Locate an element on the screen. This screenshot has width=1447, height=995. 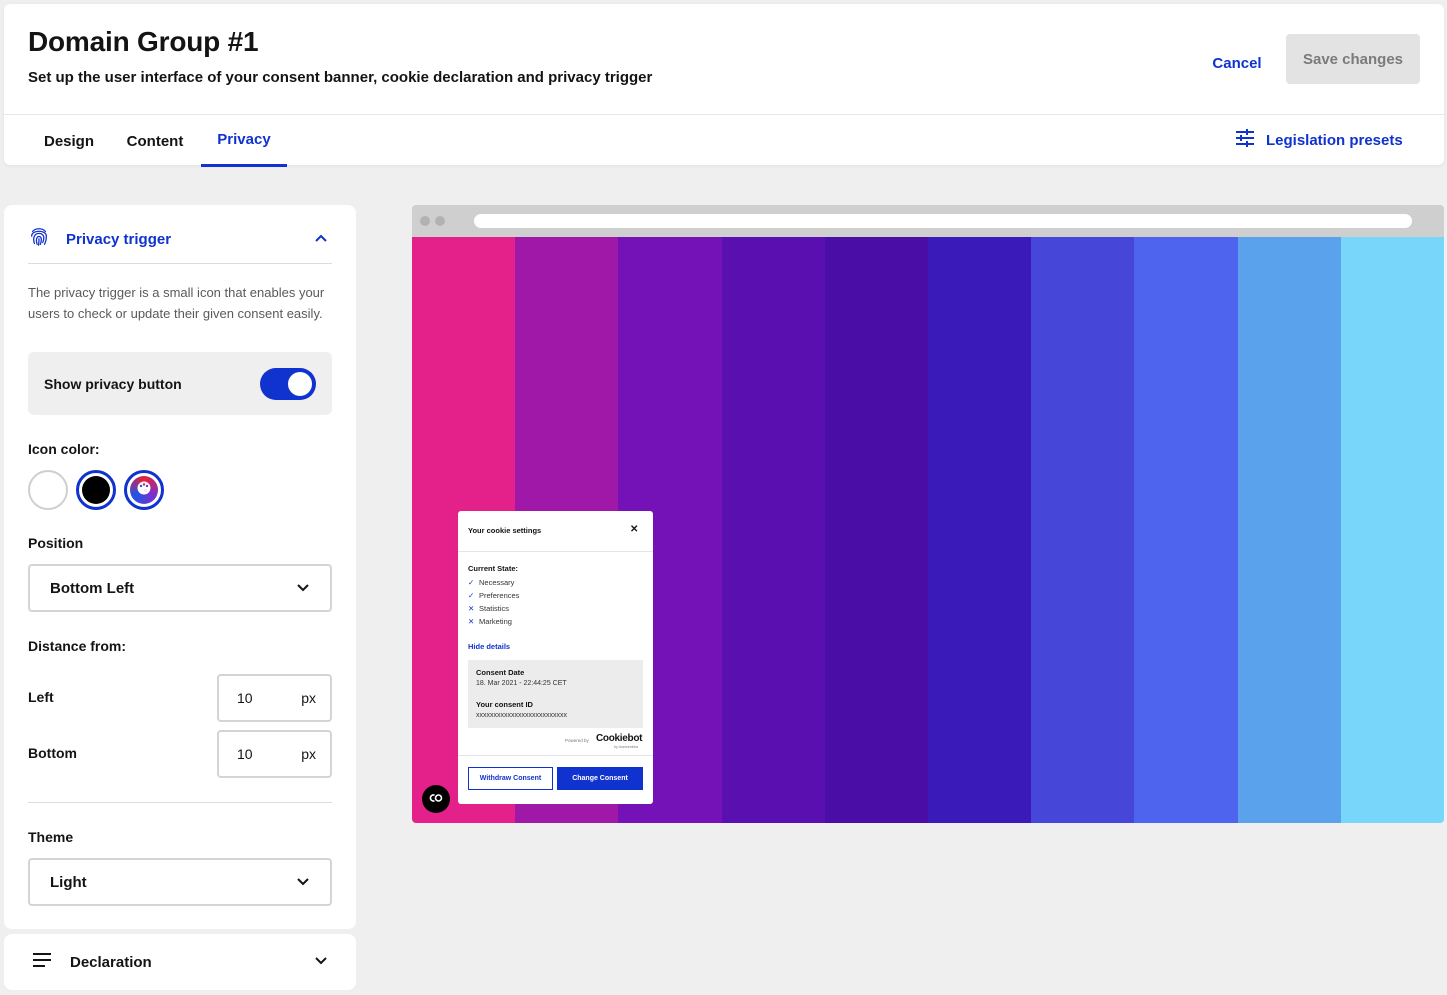
withdraw-consent-button: Withdraw Consent is located at coordinates (510, 778).